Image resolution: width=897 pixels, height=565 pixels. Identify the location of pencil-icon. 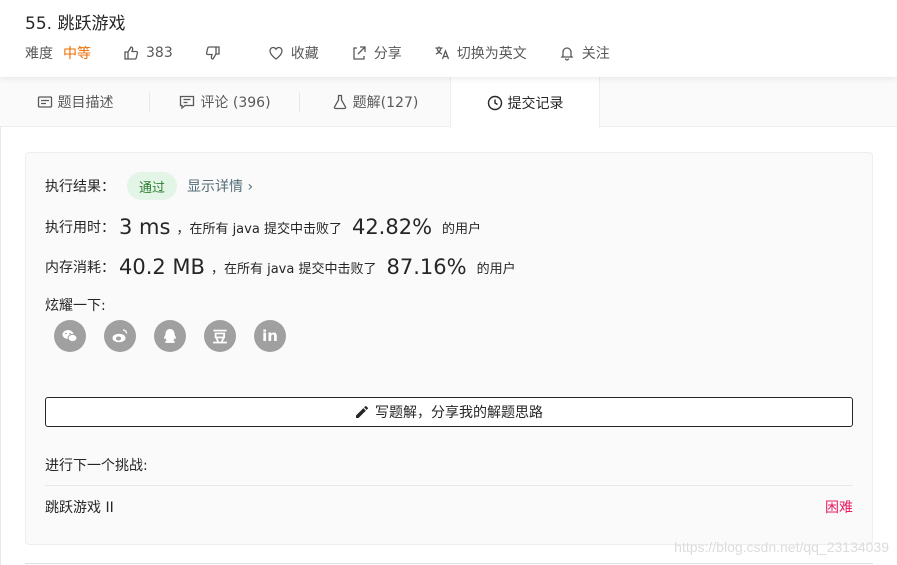
(362, 411).